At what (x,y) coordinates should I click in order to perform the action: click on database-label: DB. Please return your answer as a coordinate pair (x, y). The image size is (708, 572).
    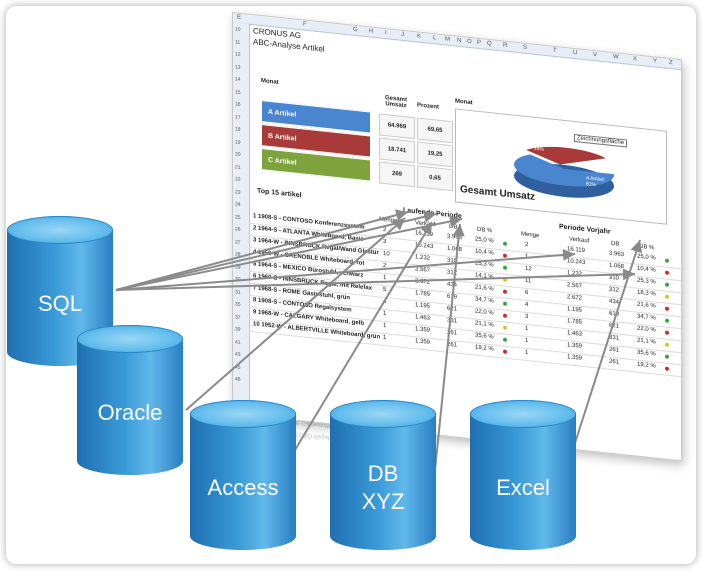
    Looking at the image, I should click on (383, 473).